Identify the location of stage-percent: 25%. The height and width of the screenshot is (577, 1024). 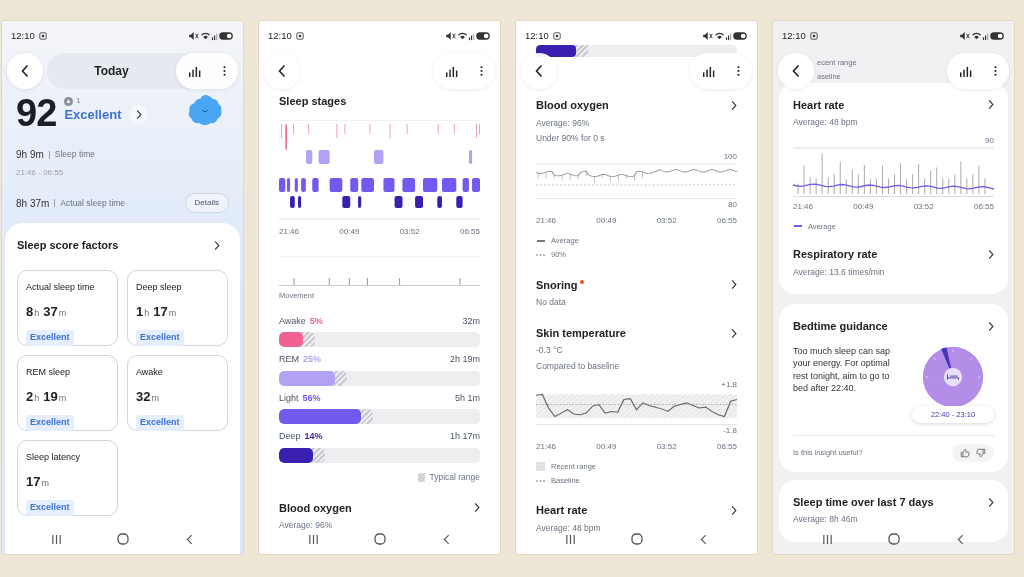
(312, 360).